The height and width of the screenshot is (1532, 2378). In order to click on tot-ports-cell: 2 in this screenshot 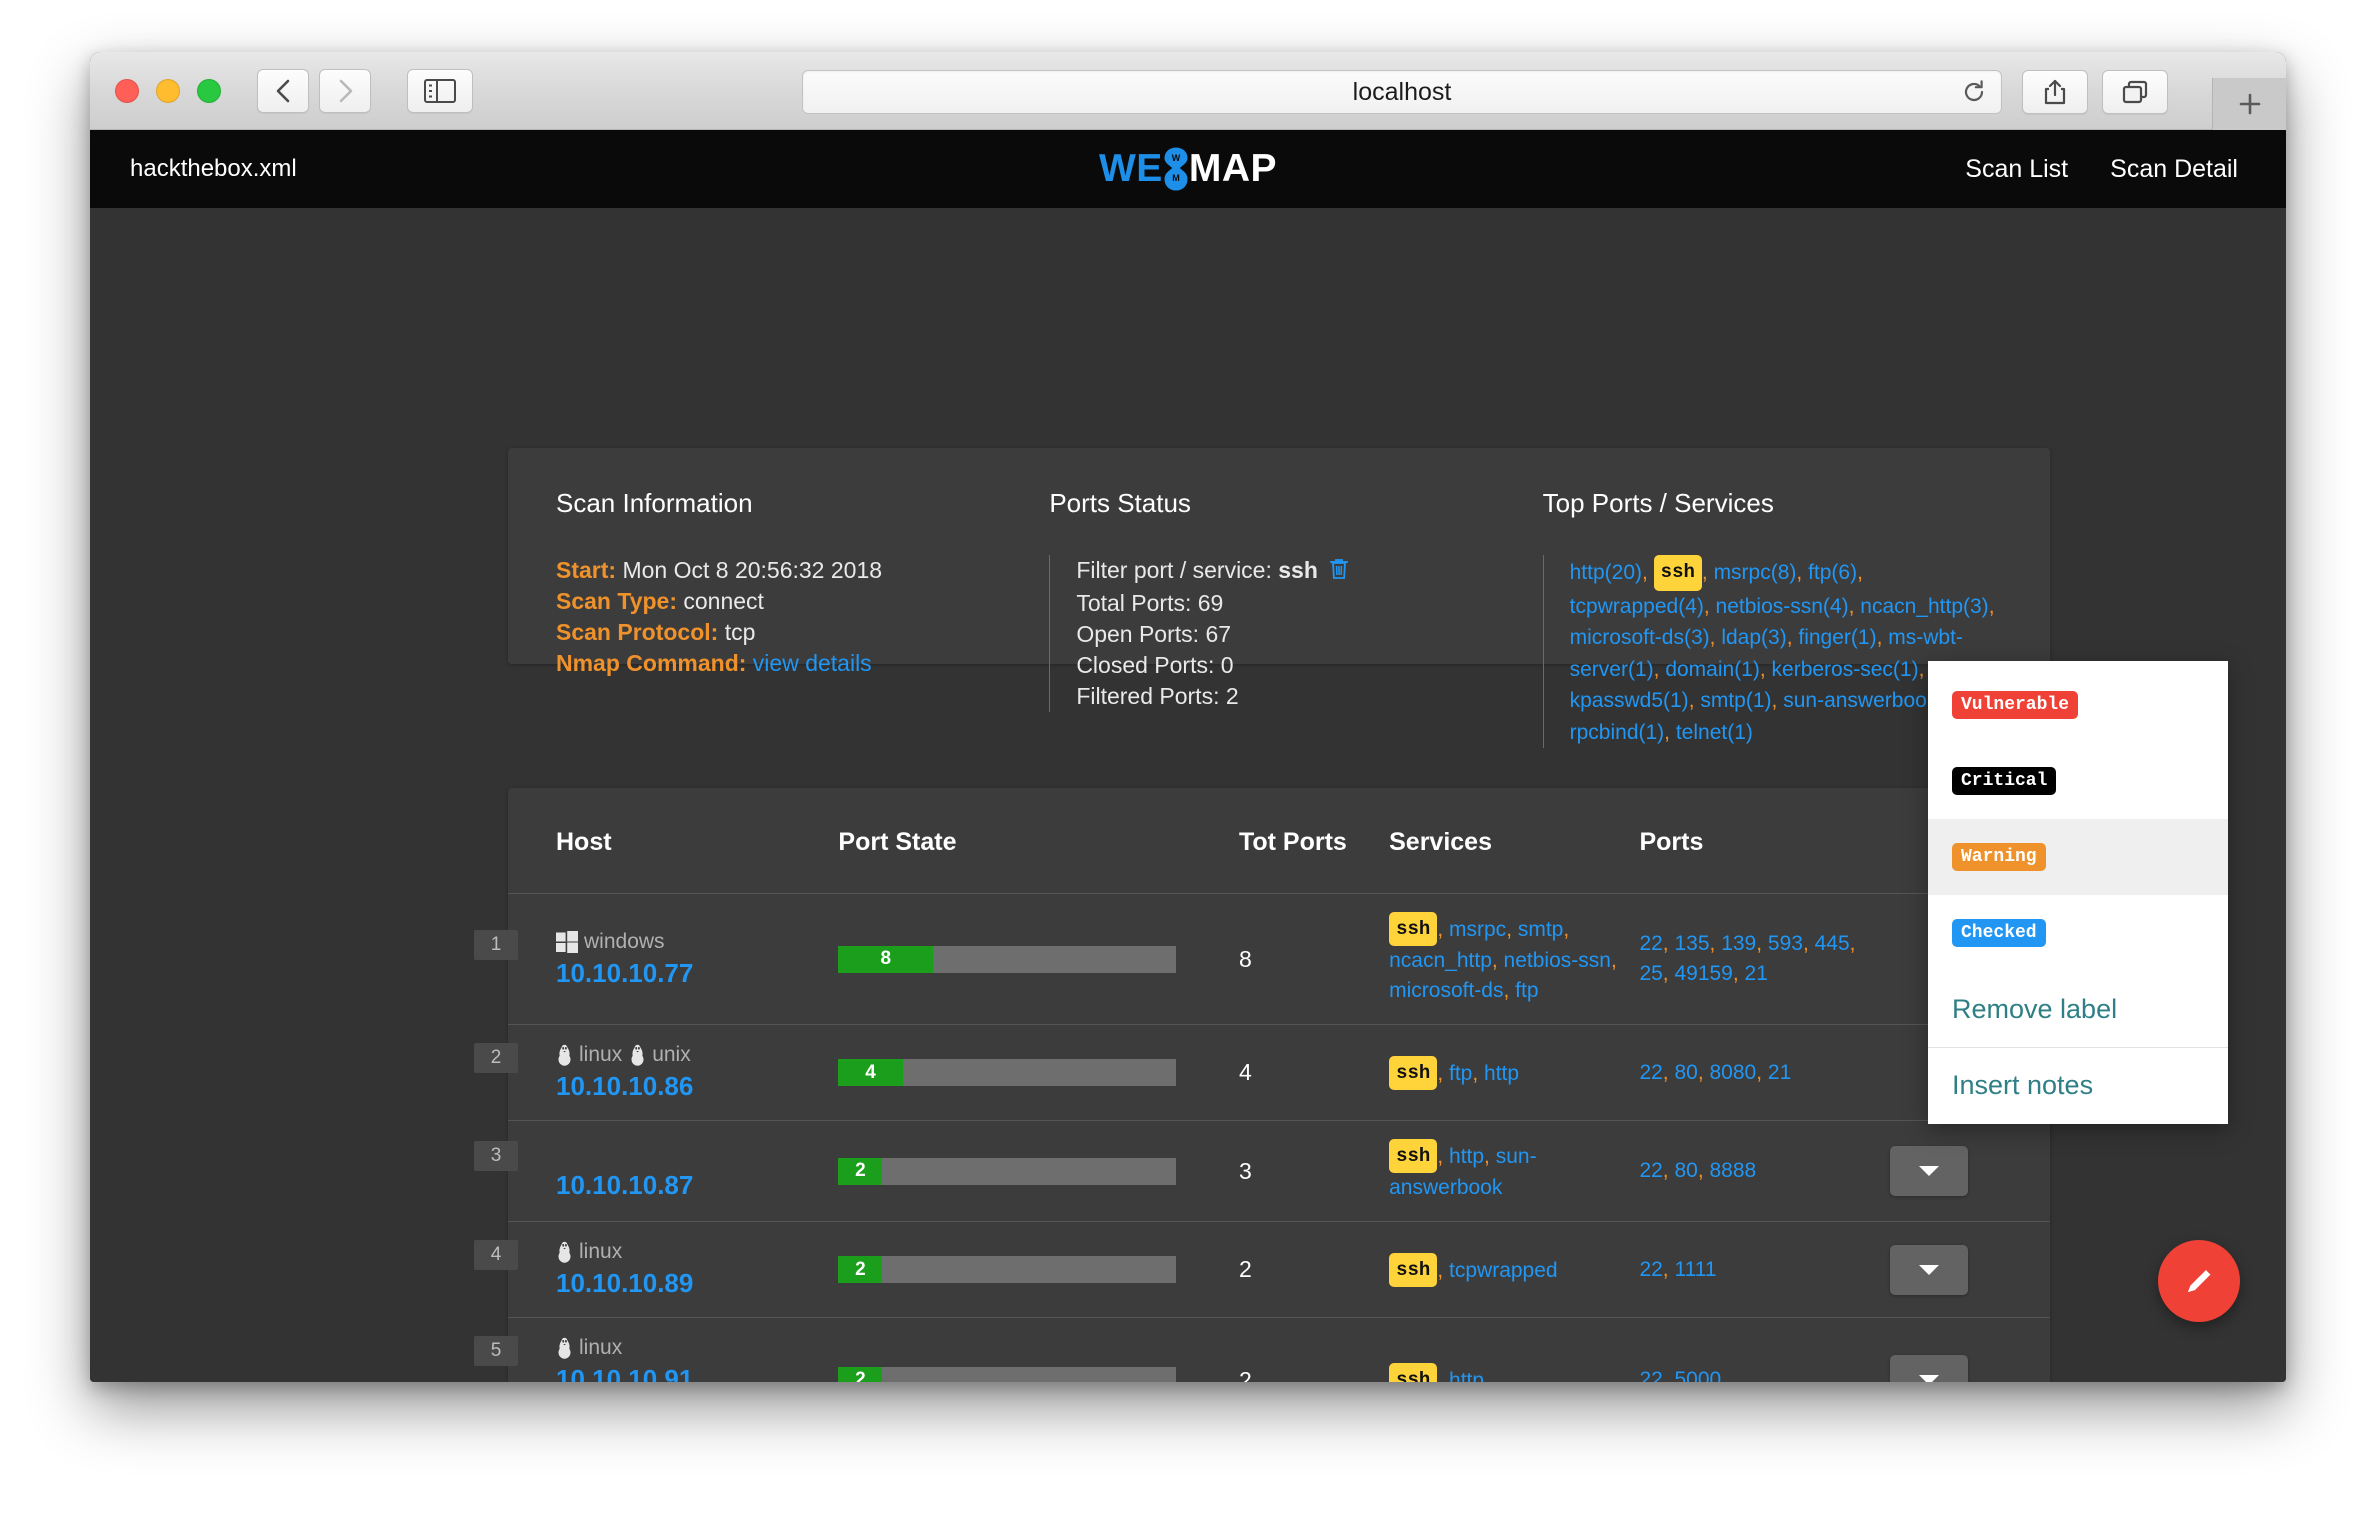, I will do `click(1245, 1269)`.